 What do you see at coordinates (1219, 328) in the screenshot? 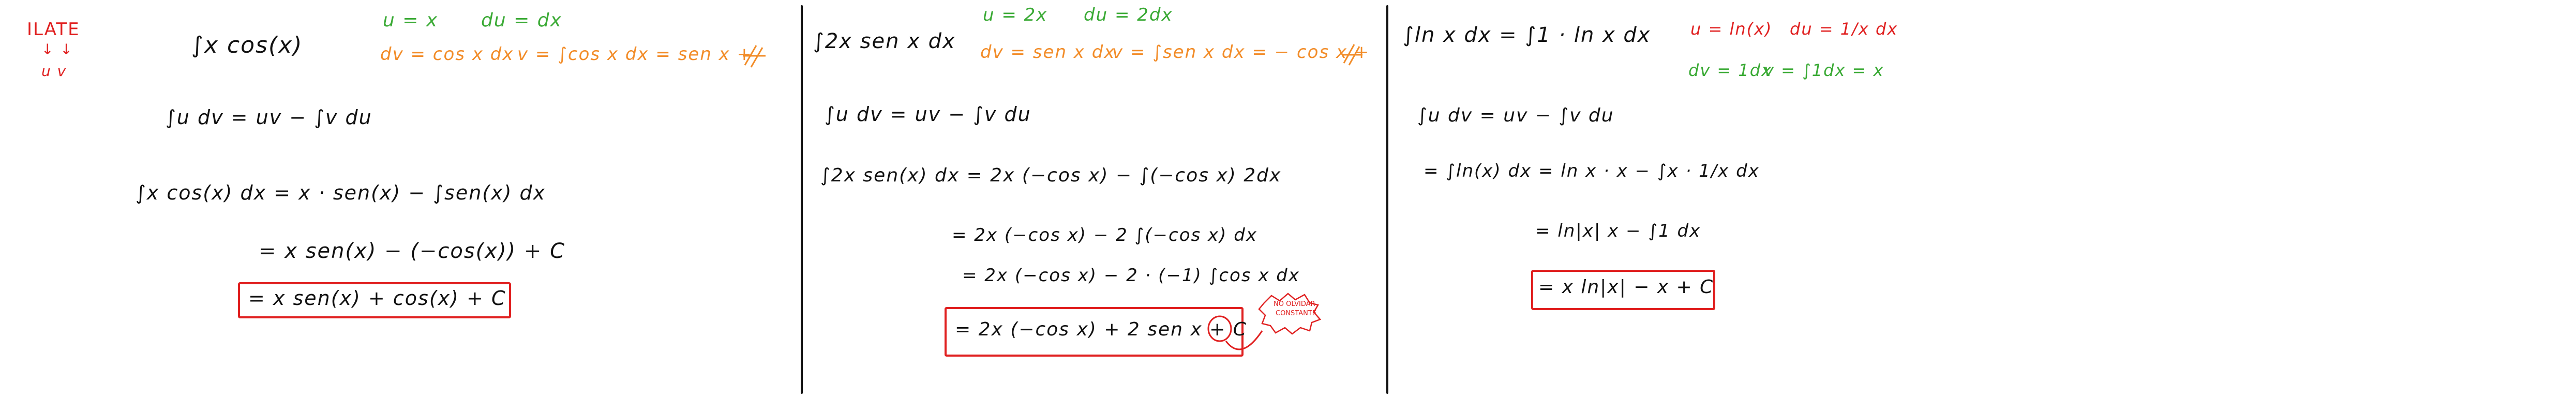
I see `panel2-constant-circle` at bounding box center [1219, 328].